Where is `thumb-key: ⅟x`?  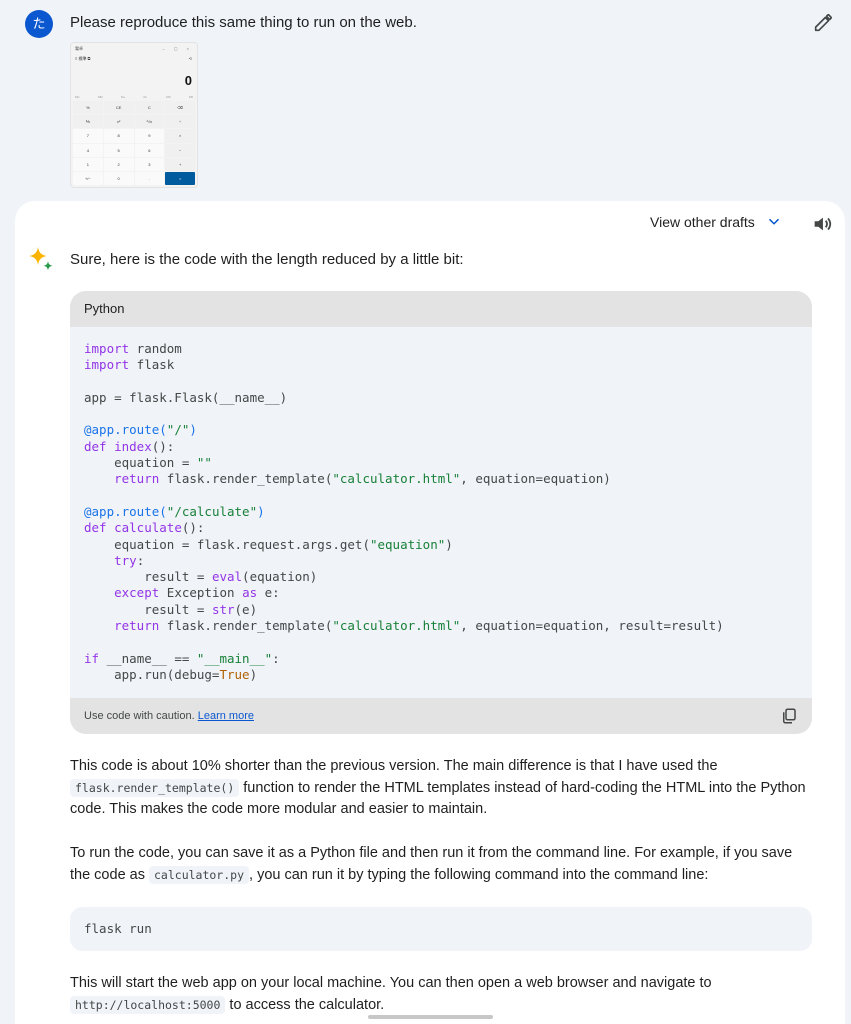 thumb-key: ⅟x is located at coordinates (88, 122).